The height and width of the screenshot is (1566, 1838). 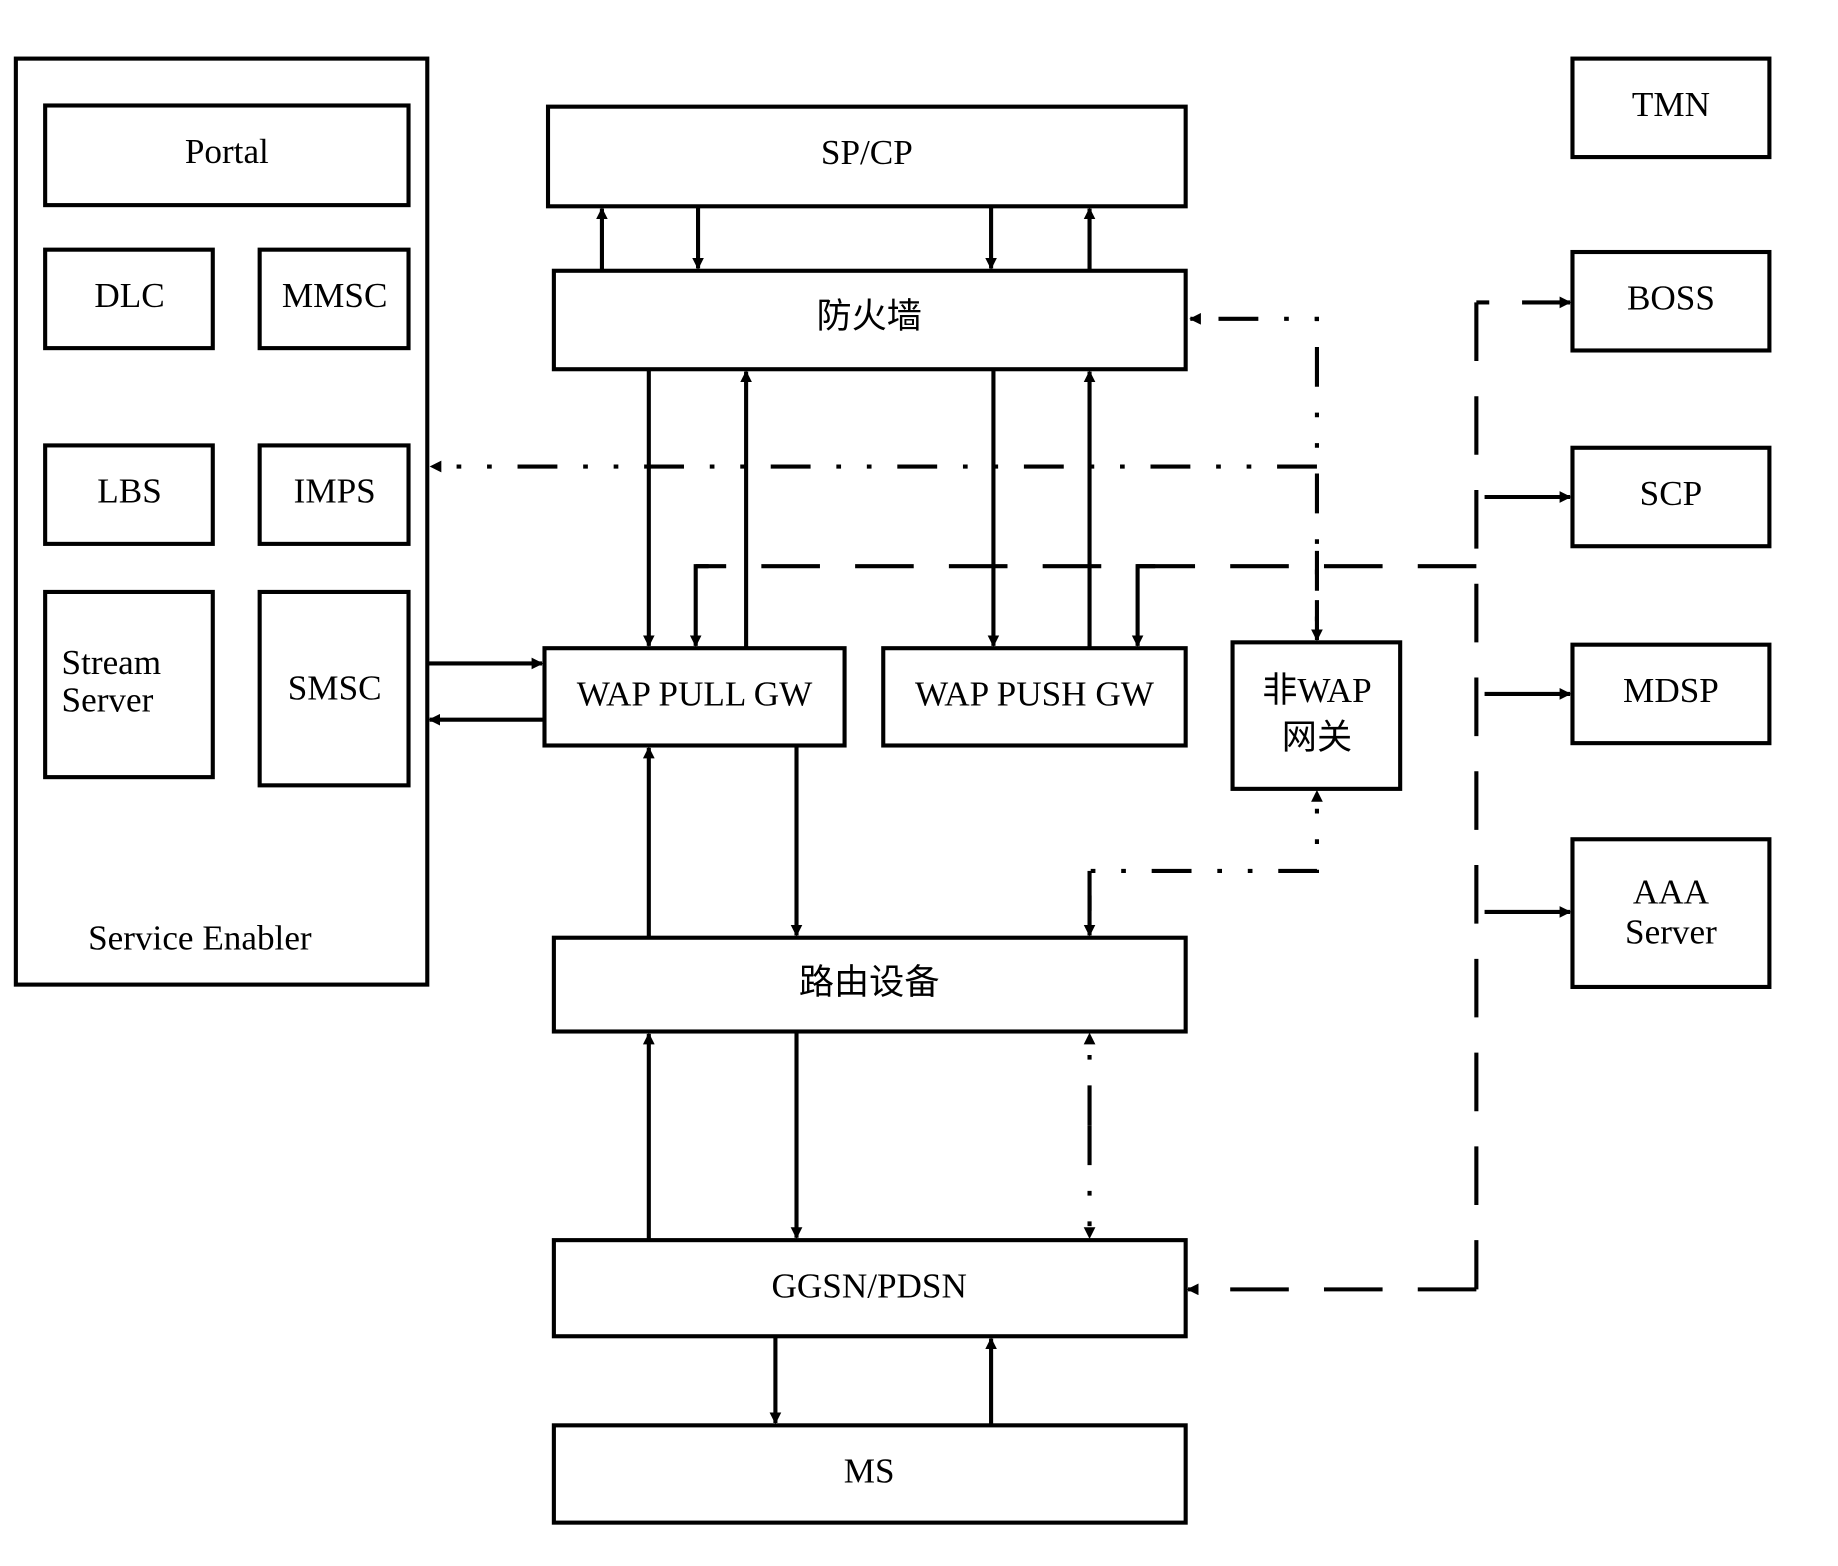 What do you see at coordinates (335, 491) in the screenshot?
I see `imps-label: IMPS` at bounding box center [335, 491].